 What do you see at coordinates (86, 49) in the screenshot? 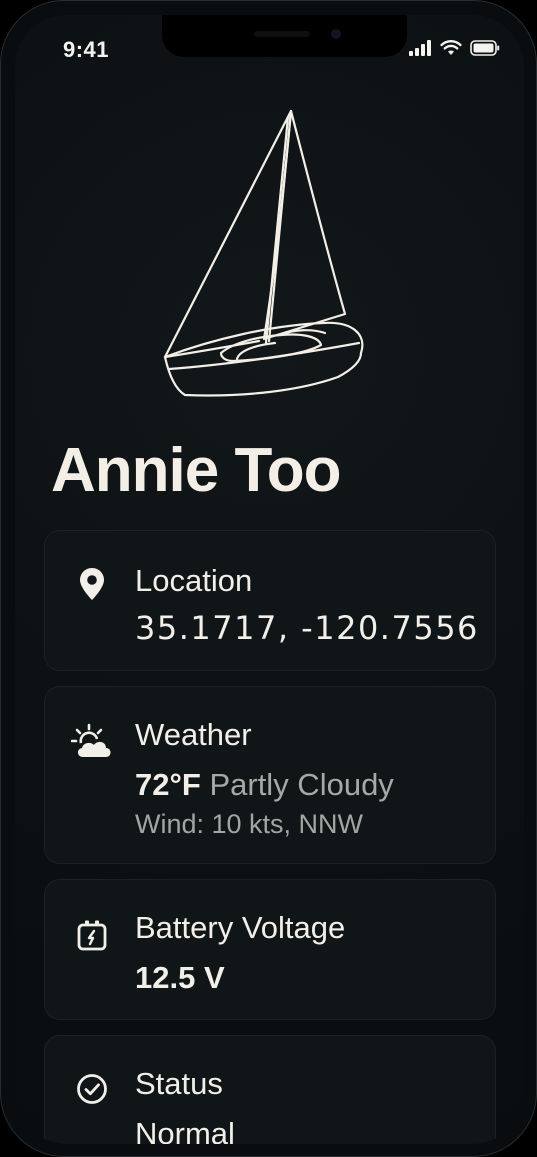
I see `status-bar-time: 9:41` at bounding box center [86, 49].